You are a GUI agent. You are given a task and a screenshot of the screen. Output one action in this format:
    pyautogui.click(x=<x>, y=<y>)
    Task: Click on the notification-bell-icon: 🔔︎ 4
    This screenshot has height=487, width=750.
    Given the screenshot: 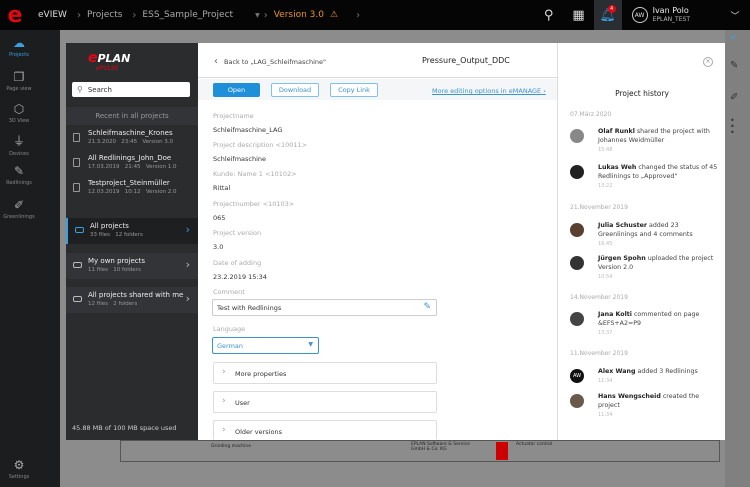 What is the action you would take?
    pyautogui.click(x=607, y=15)
    